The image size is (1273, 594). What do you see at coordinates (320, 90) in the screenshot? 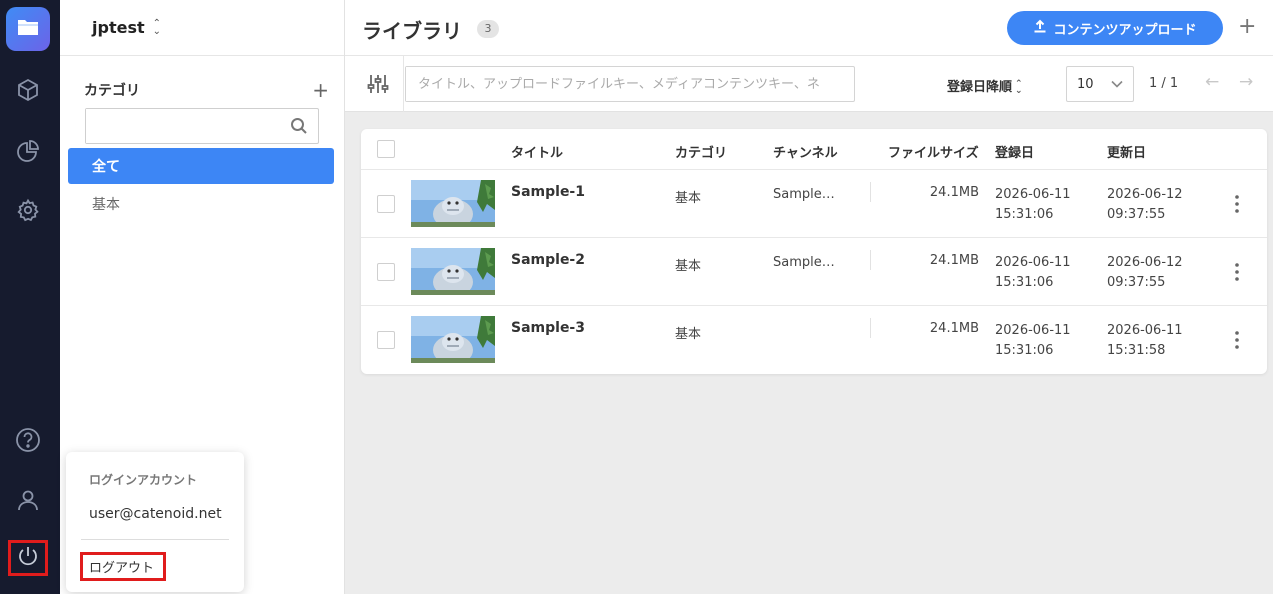
I see `add-category-icon: +` at bounding box center [320, 90].